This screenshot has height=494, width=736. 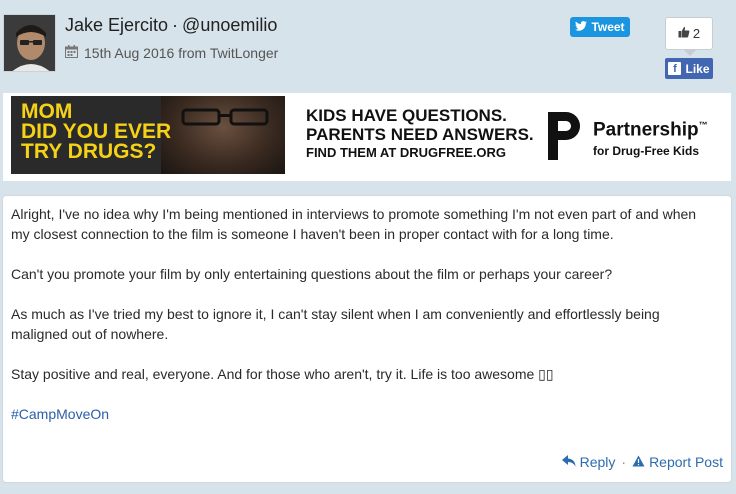 I want to click on twitter-bird-icon, so click(x=581, y=27).